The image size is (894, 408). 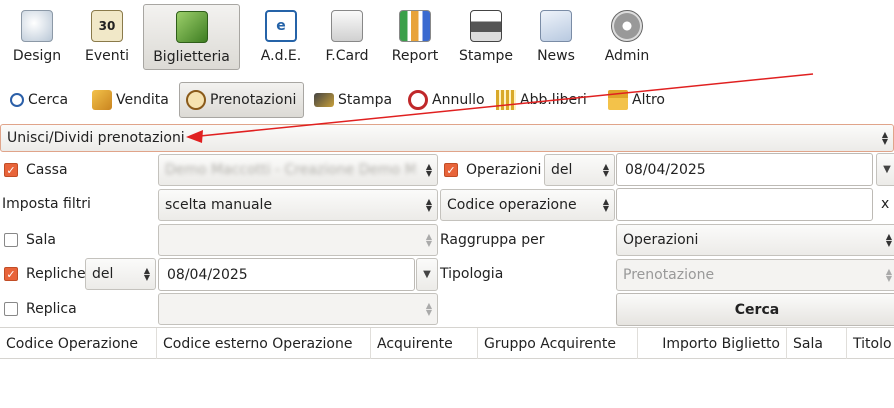 I want to click on sala-label: Sala, so click(x=41, y=240).